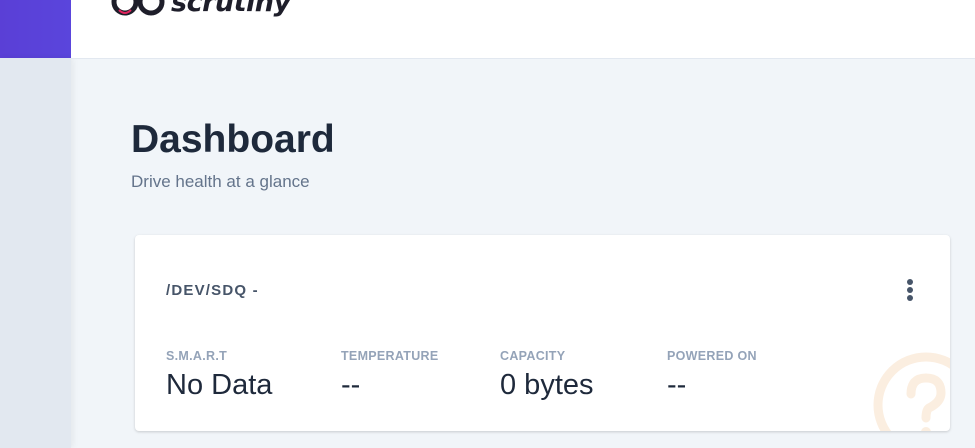 This screenshot has height=448, width=975. I want to click on sidebar, so click(35, 253).